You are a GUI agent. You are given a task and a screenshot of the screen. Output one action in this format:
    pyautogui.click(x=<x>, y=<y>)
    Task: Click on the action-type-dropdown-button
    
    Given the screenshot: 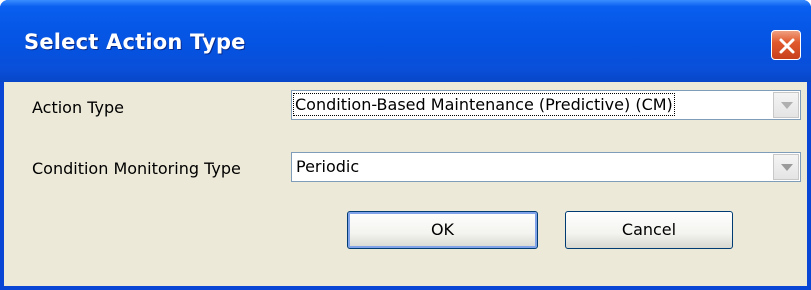 What is the action you would take?
    pyautogui.click(x=786, y=105)
    